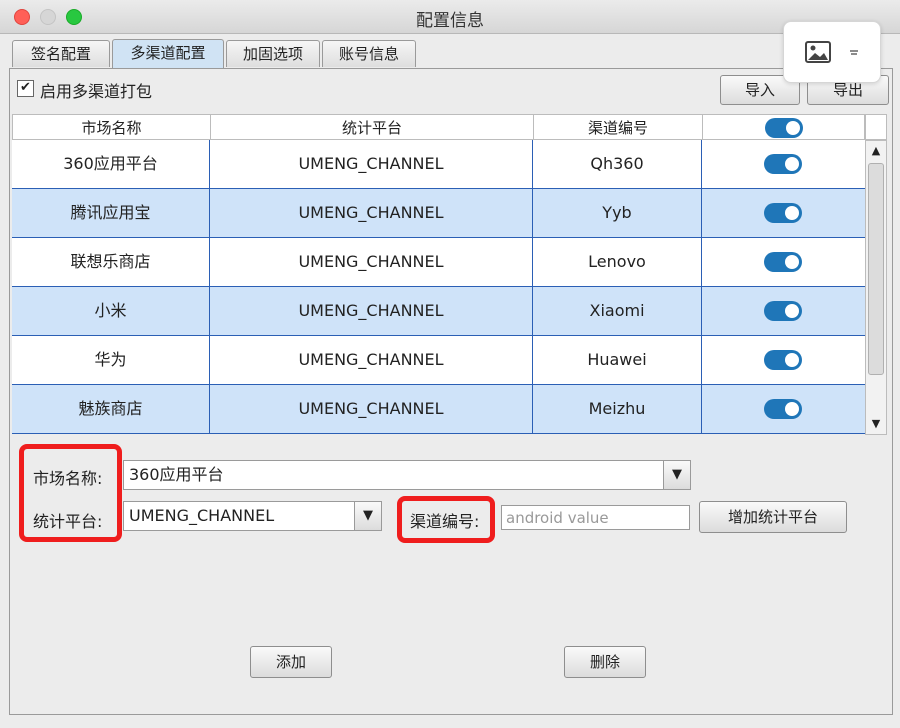 The width and height of the screenshot is (900, 728). What do you see at coordinates (450, 21) in the screenshot?
I see `window-title: 配置信息` at bounding box center [450, 21].